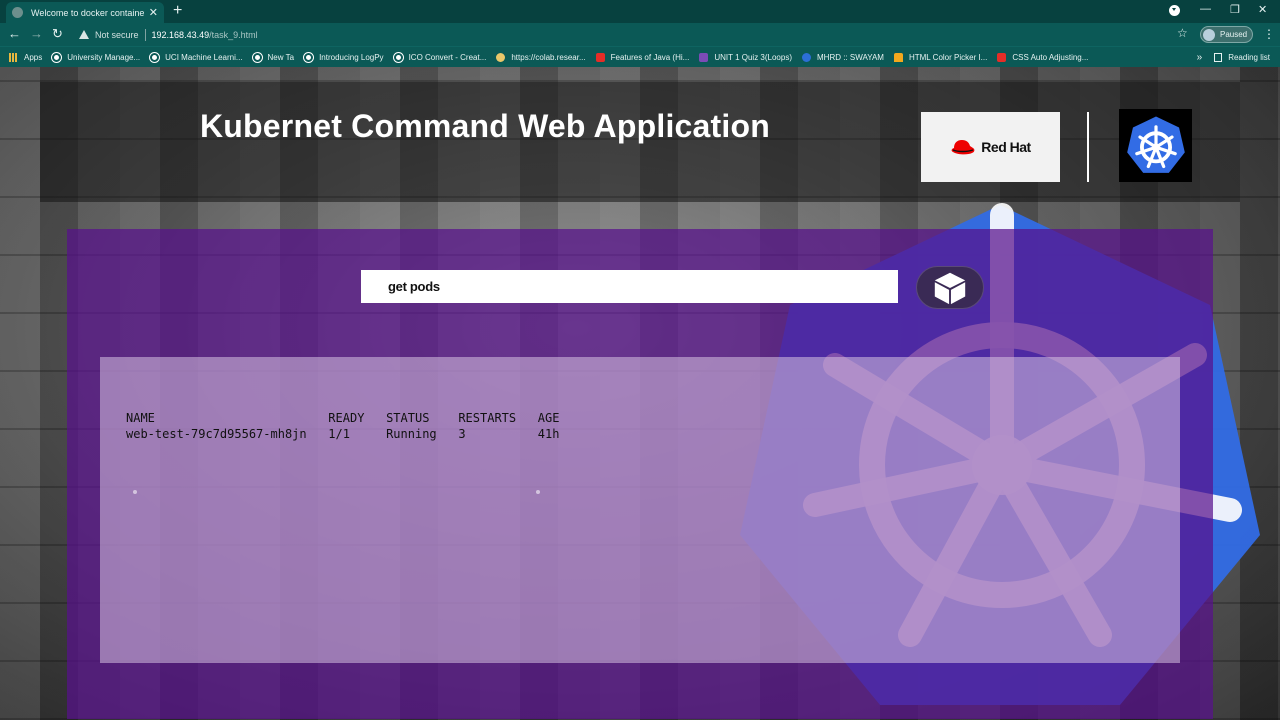  I want to click on colab-icon, so click(501, 57).